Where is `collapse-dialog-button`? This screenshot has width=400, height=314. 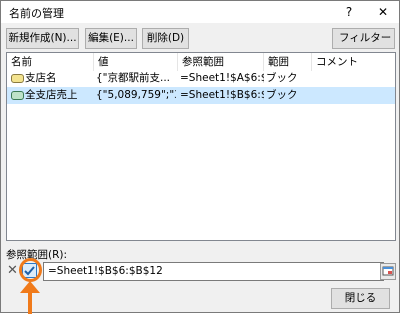
collapse-dialog-button is located at coordinates (388, 271).